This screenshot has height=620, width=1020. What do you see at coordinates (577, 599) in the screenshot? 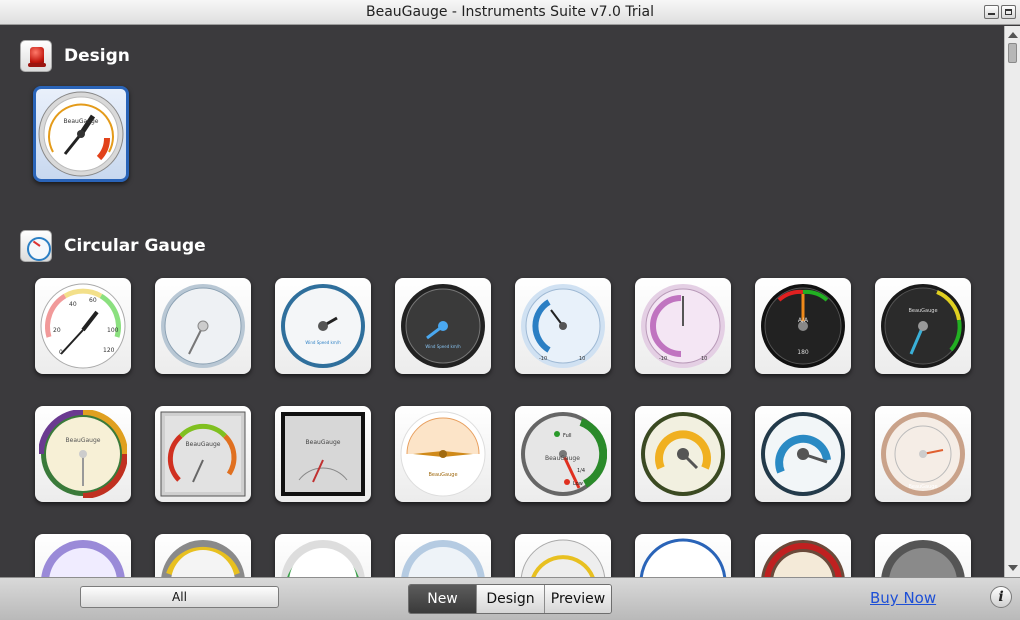
I see `preview-mode-button: Preview` at bounding box center [577, 599].